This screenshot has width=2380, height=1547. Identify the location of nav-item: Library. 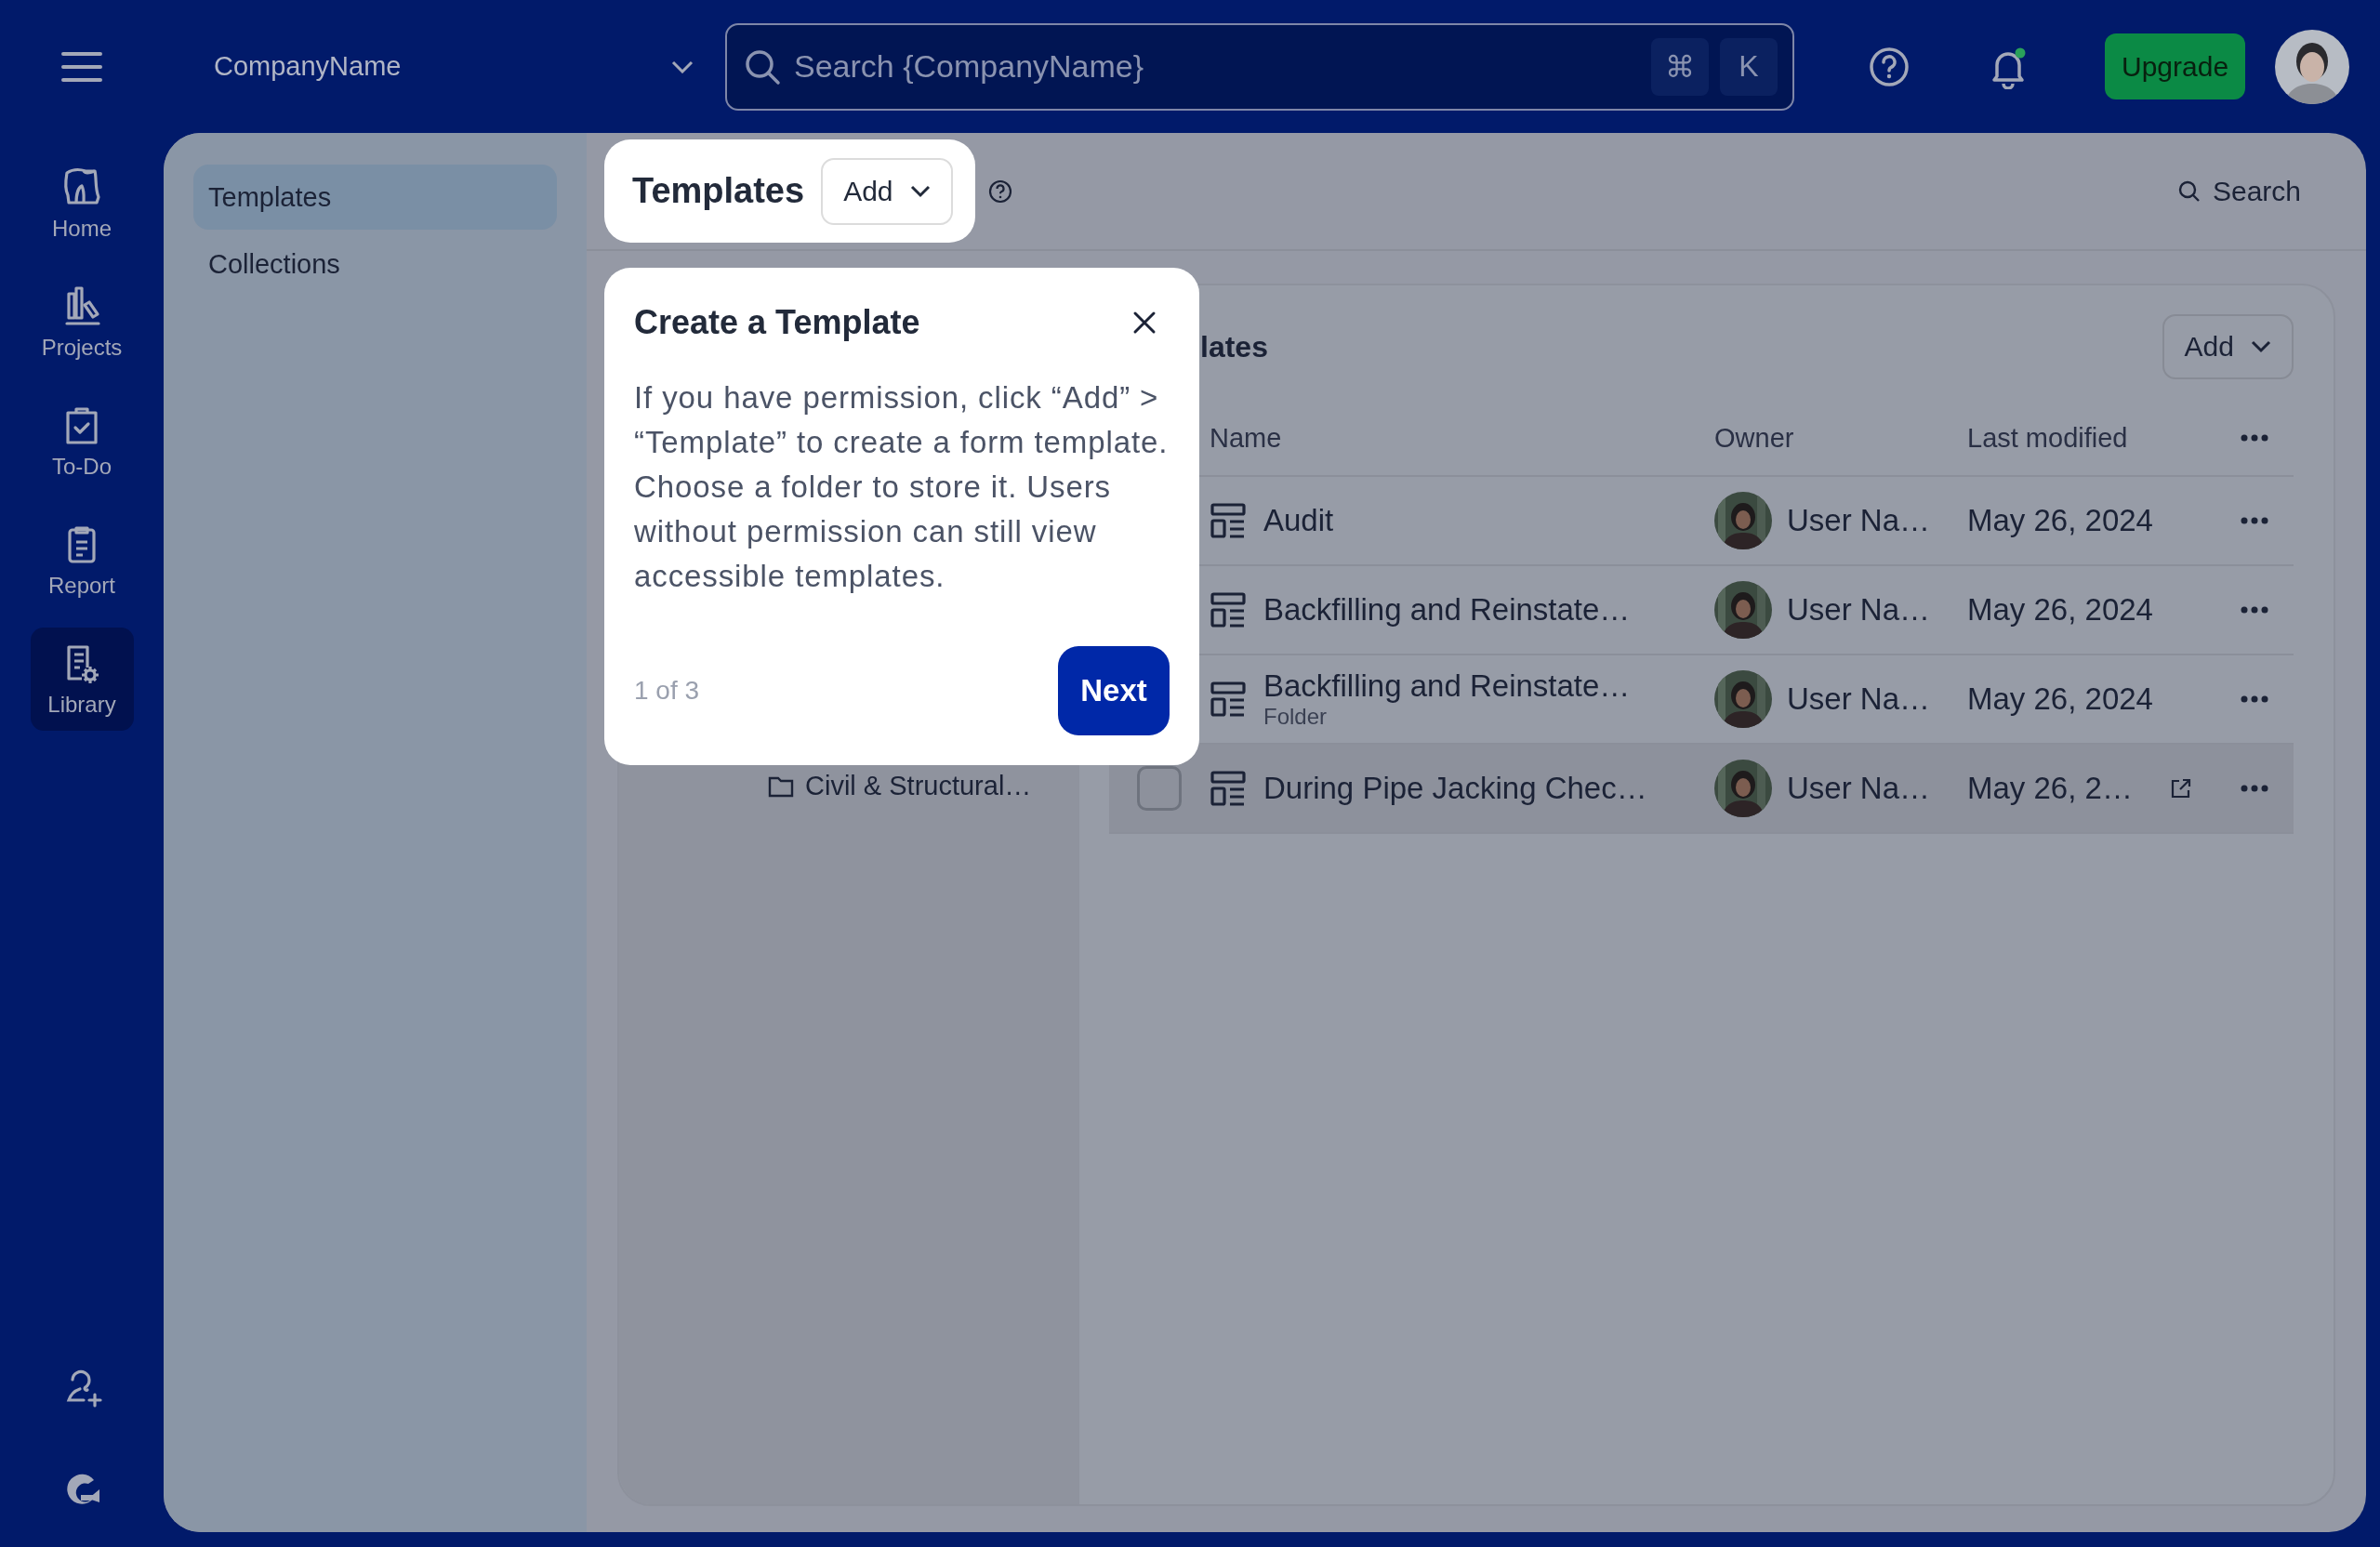
(82, 679).